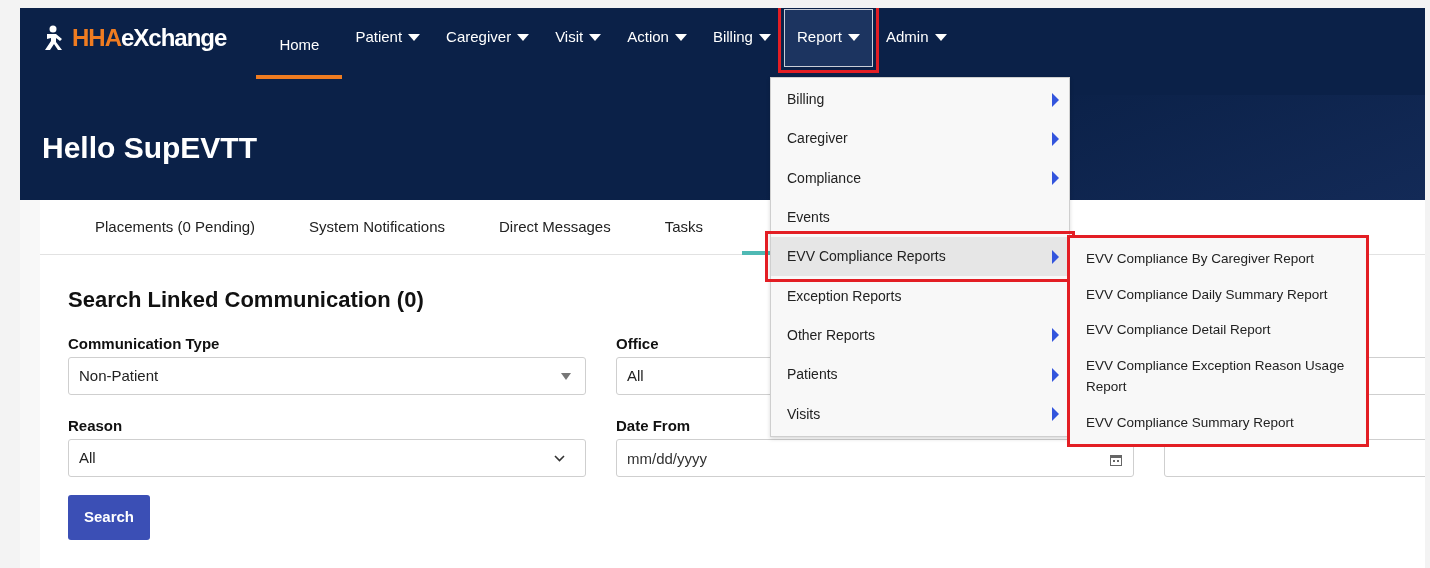 The height and width of the screenshot is (568, 1430). What do you see at coordinates (578, 37) in the screenshot?
I see `nav-menu-item: Visit` at bounding box center [578, 37].